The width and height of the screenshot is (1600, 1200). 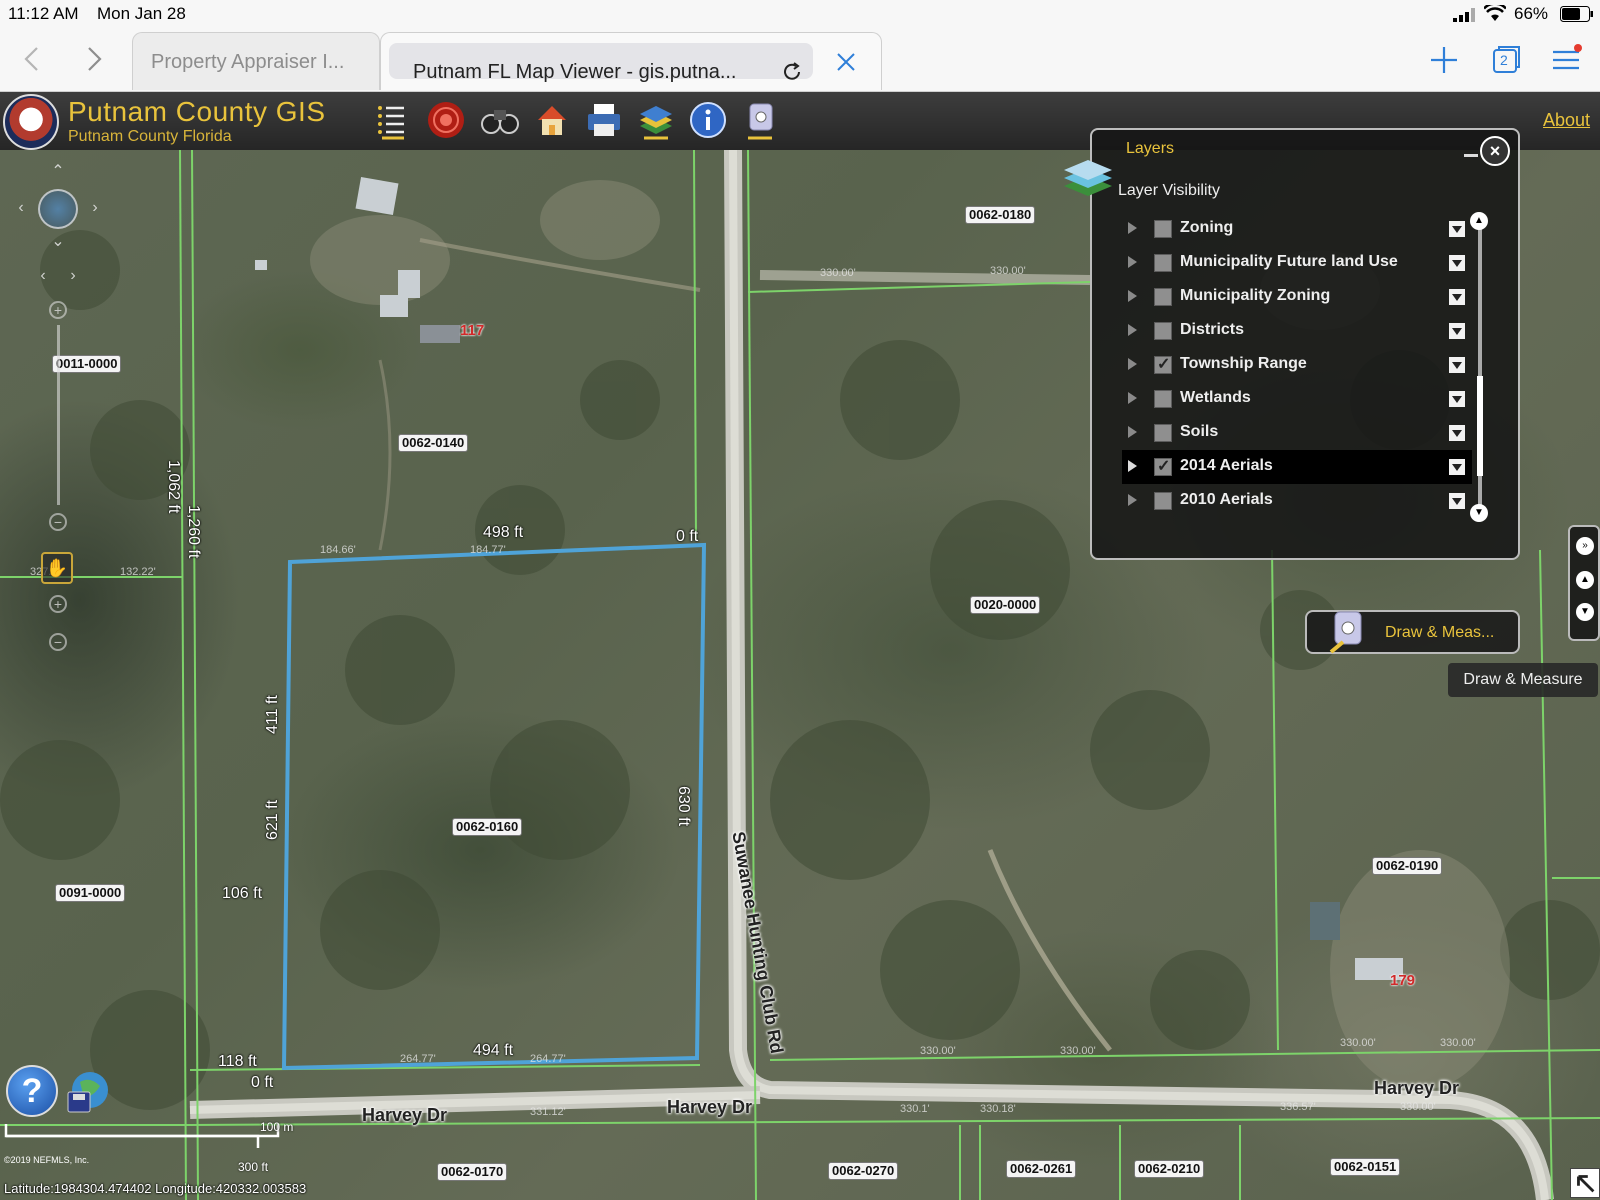 I want to click on tab-overview-button: 2, so click(x=1506, y=60).